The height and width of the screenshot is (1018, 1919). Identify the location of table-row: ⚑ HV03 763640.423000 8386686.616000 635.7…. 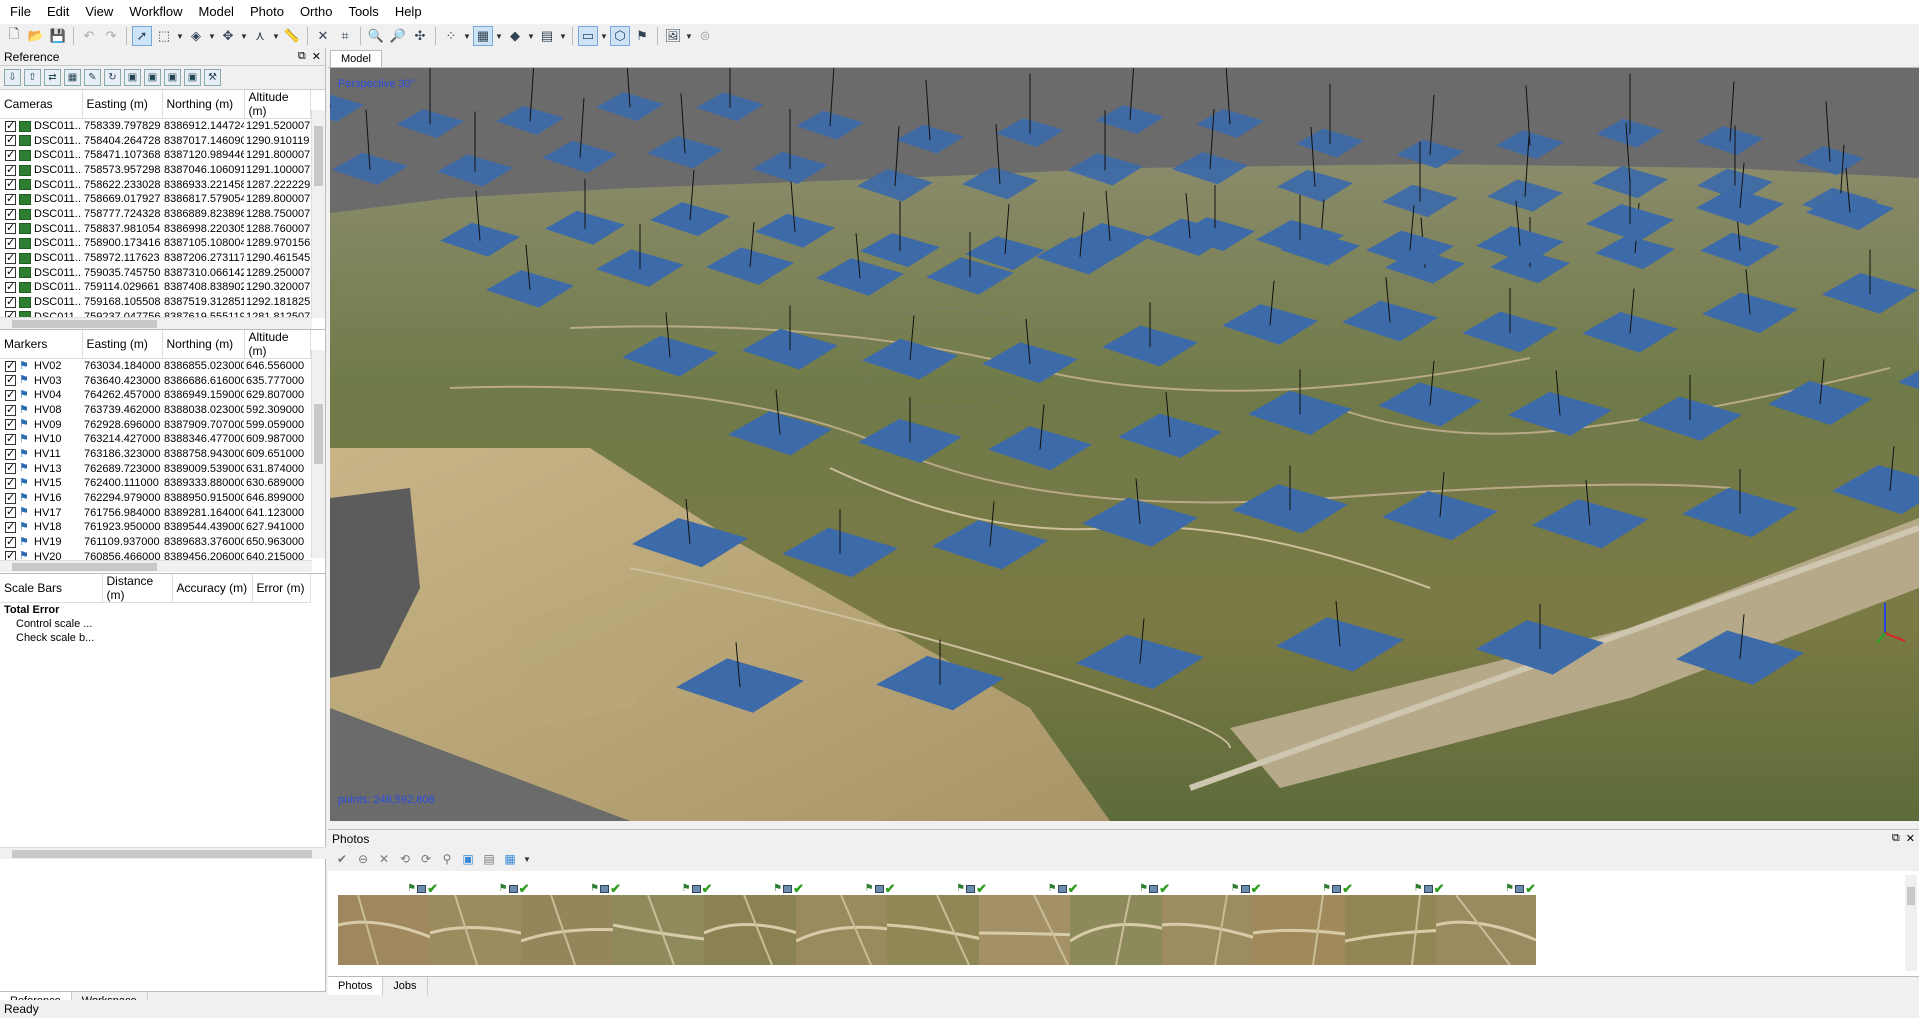
(155, 380).